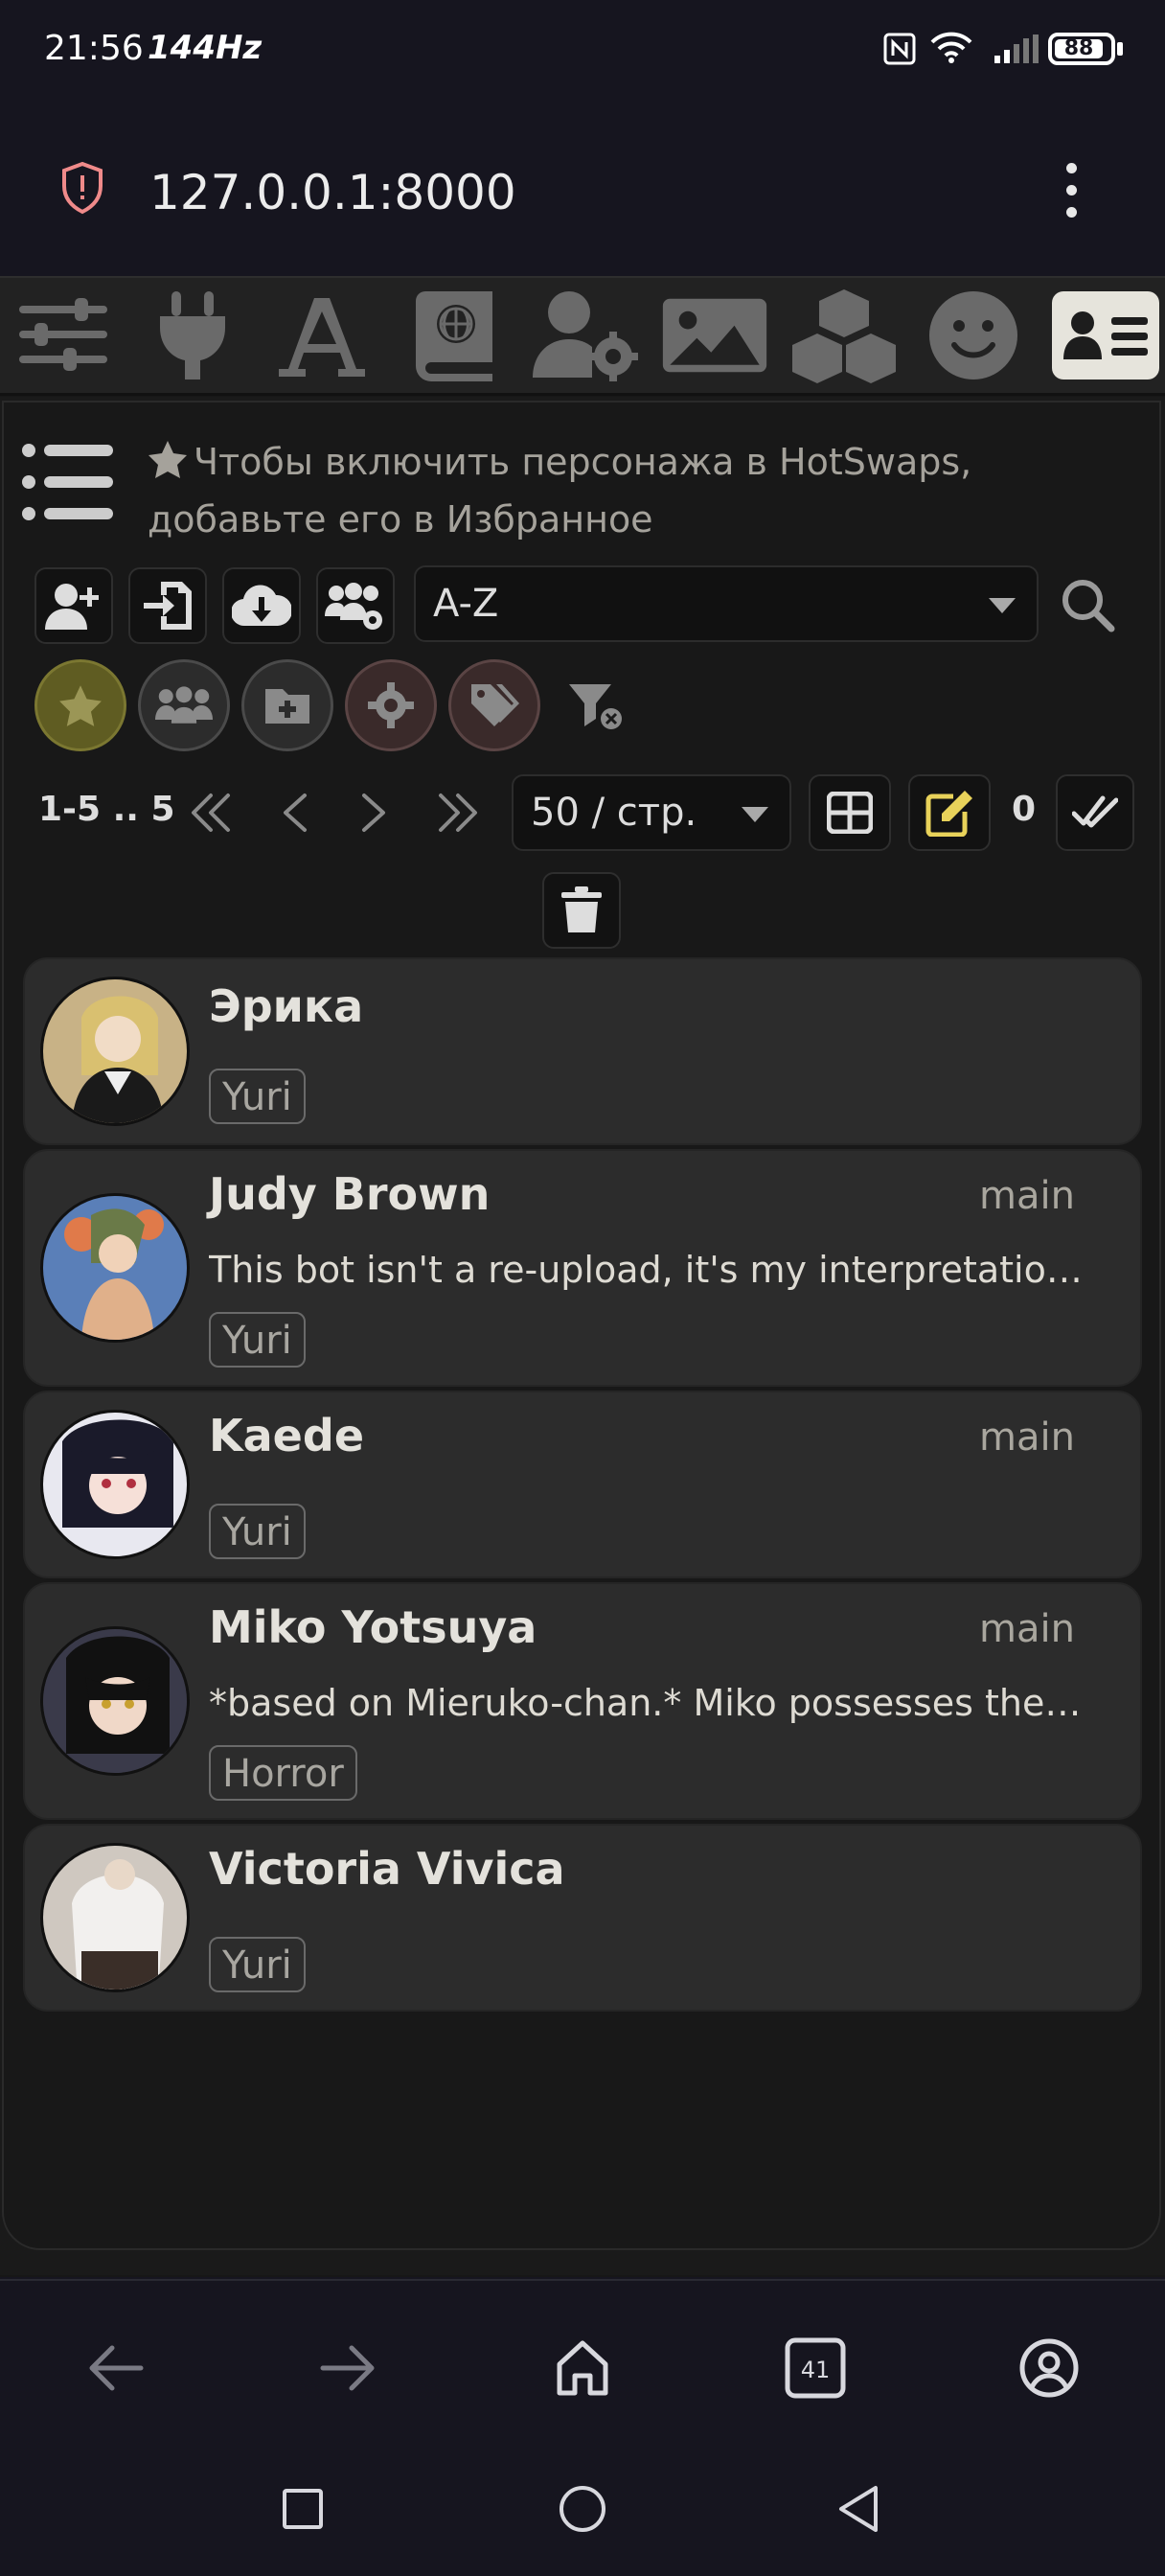  What do you see at coordinates (332, 193) in the screenshot?
I see `url-text: 127.0.0.1:8000` at bounding box center [332, 193].